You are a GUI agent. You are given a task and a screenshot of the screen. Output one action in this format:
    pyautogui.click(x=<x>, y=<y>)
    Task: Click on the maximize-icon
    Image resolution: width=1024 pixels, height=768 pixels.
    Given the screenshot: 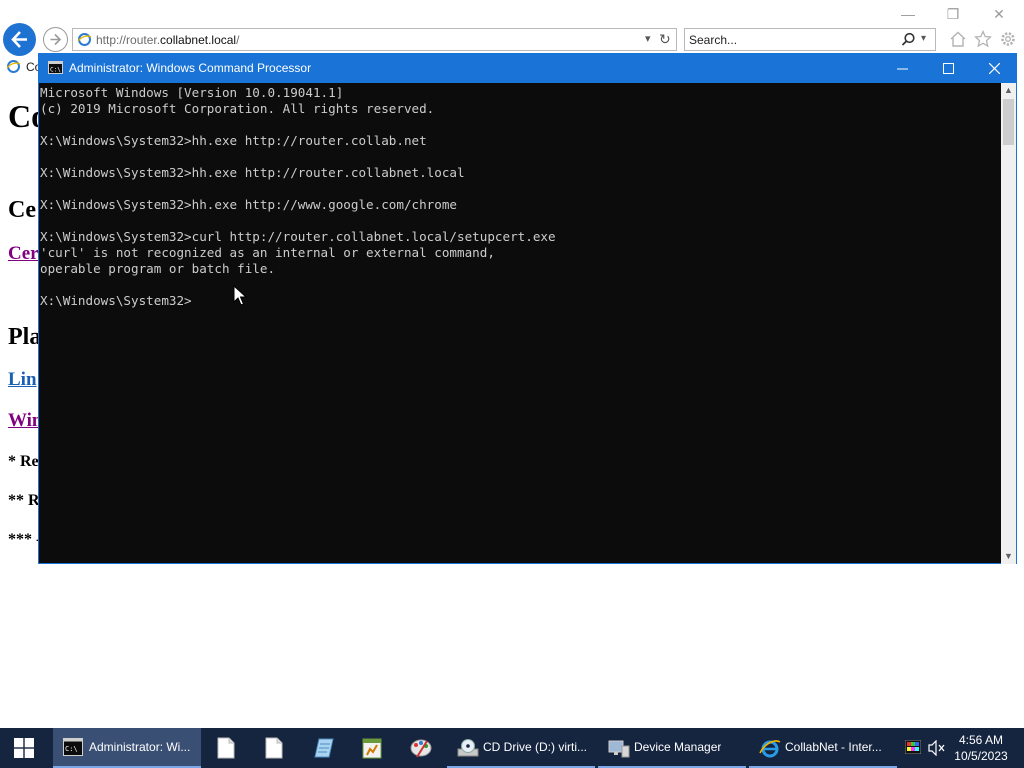 What is the action you would take?
    pyautogui.click(x=948, y=68)
    